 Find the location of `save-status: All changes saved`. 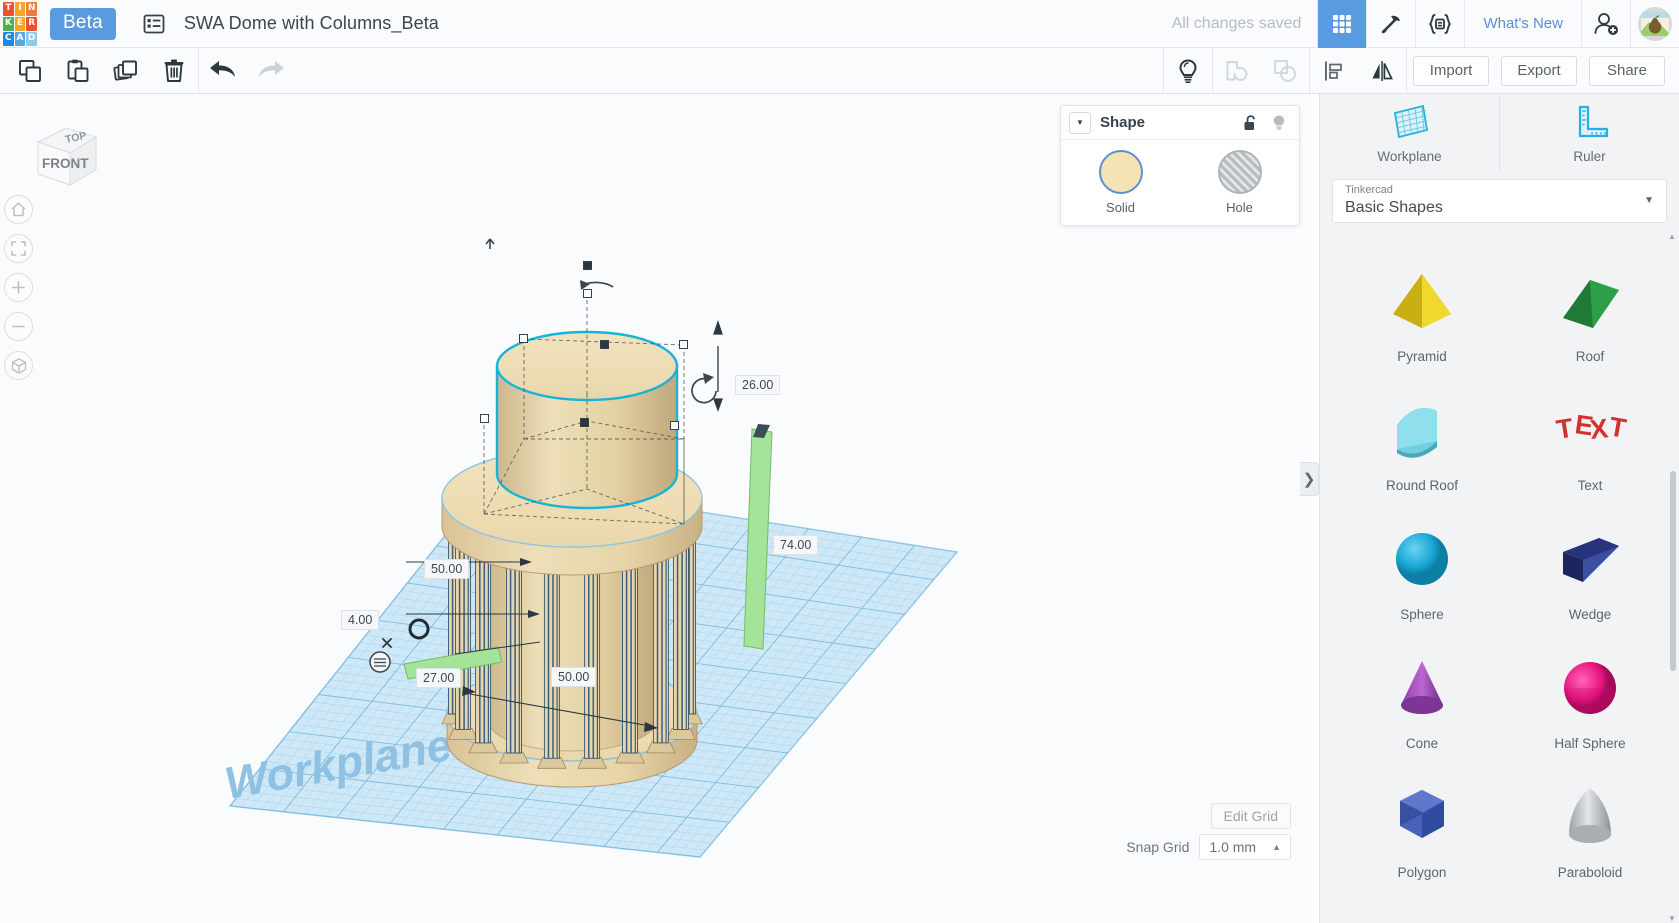

save-status: All changes saved is located at coordinates (1236, 23).